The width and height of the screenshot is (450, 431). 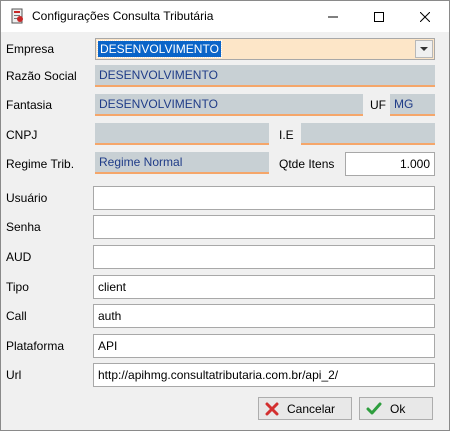 What do you see at coordinates (264, 198) in the screenshot?
I see `usuario-input` at bounding box center [264, 198].